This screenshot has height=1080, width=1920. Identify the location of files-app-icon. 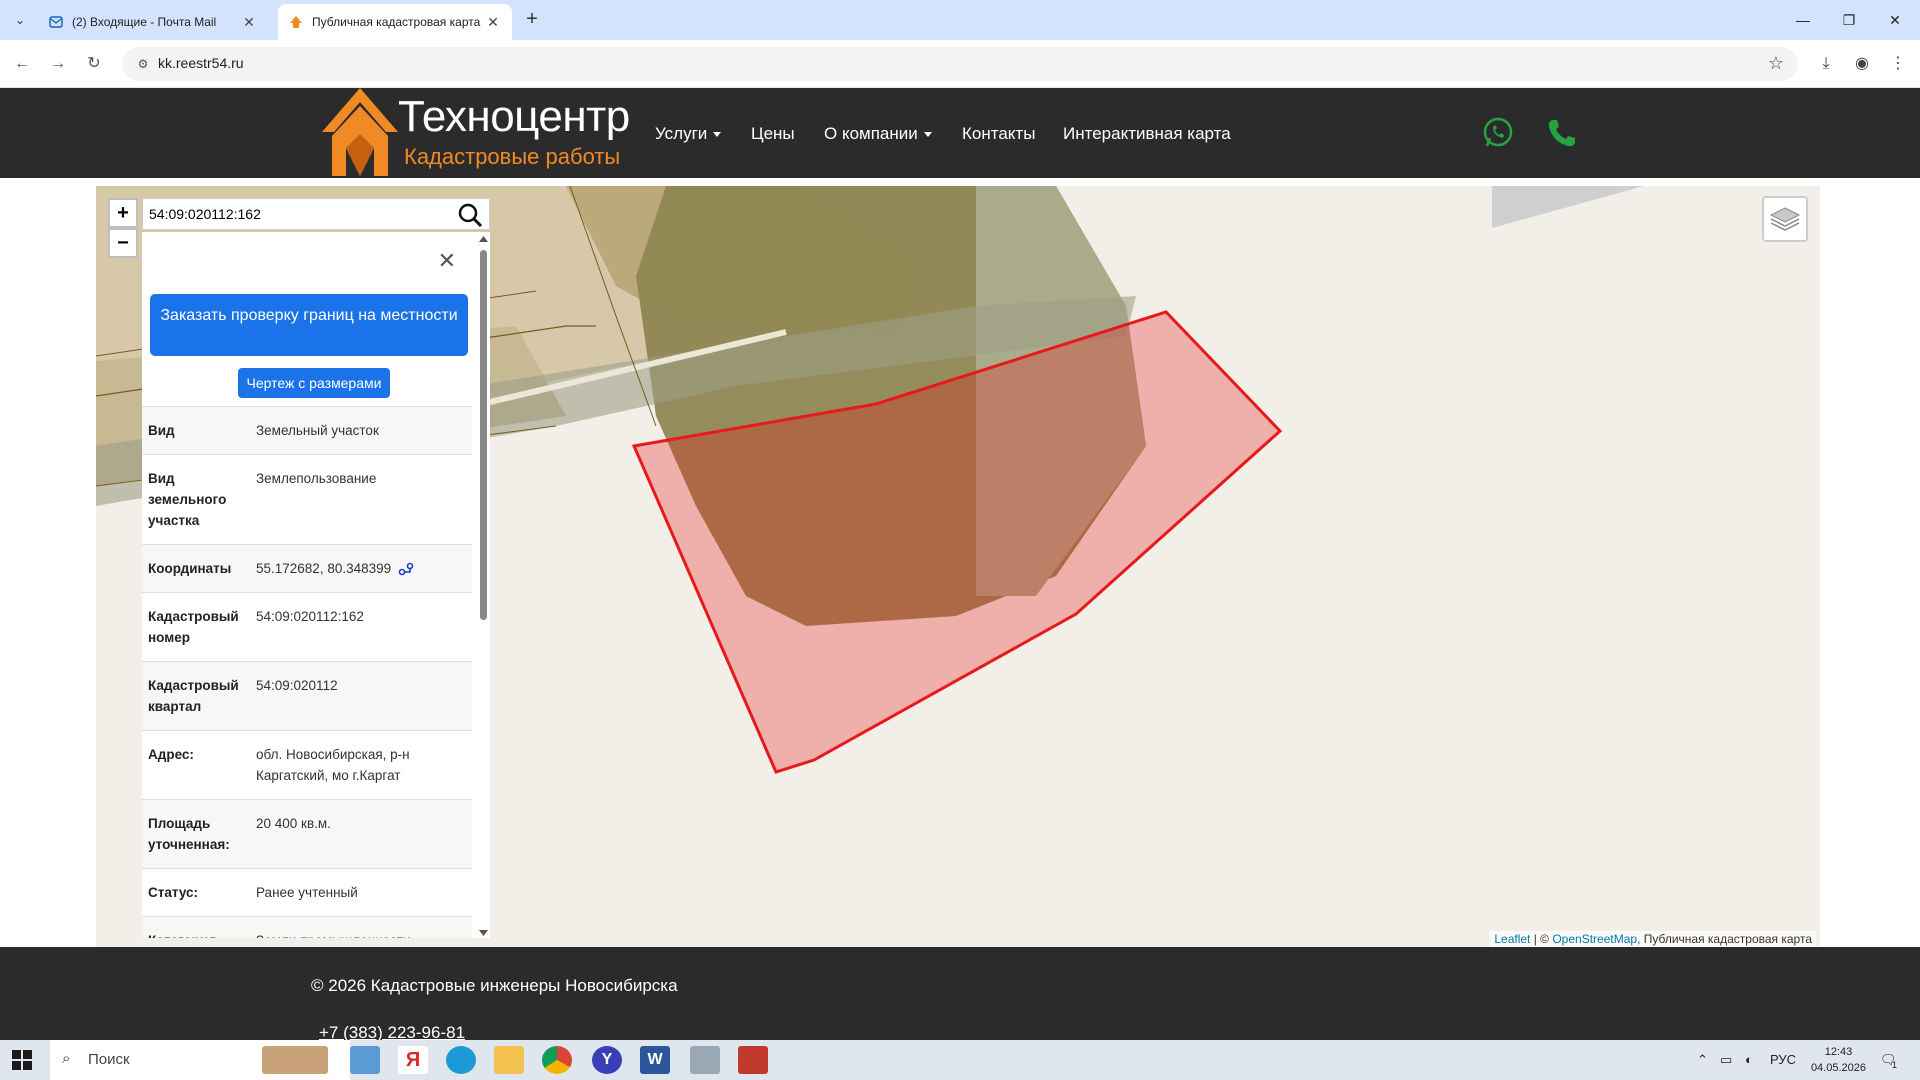
(365, 1060).